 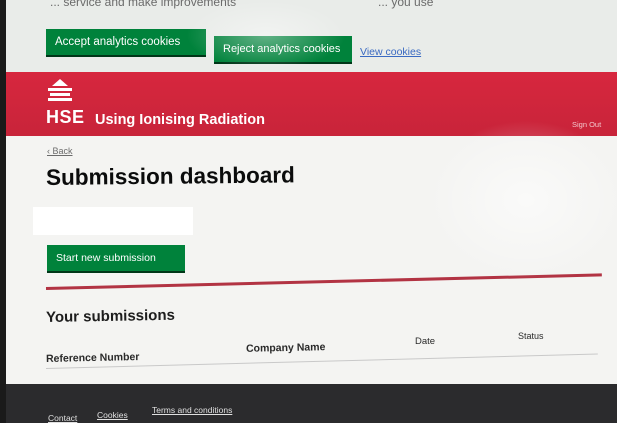 I want to click on page-title: Submission dashboard, so click(x=170, y=176).